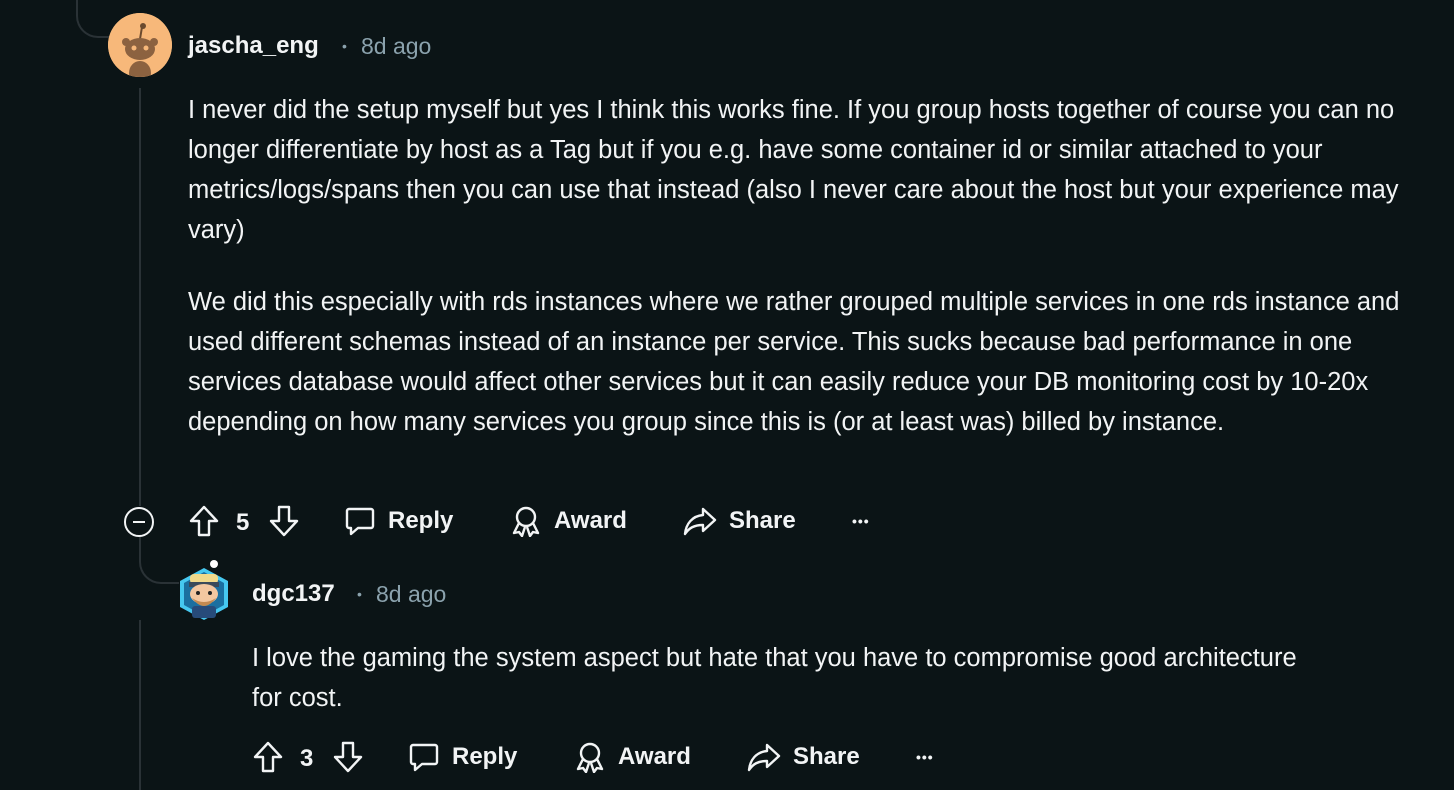 The image size is (1454, 790). I want to click on vote-count: 5, so click(243, 522).